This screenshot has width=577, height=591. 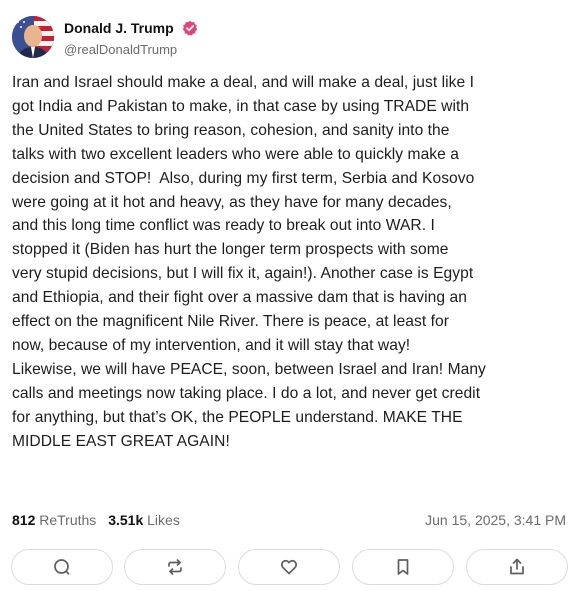 I want to click on verified-badge-icon, so click(x=190, y=28).